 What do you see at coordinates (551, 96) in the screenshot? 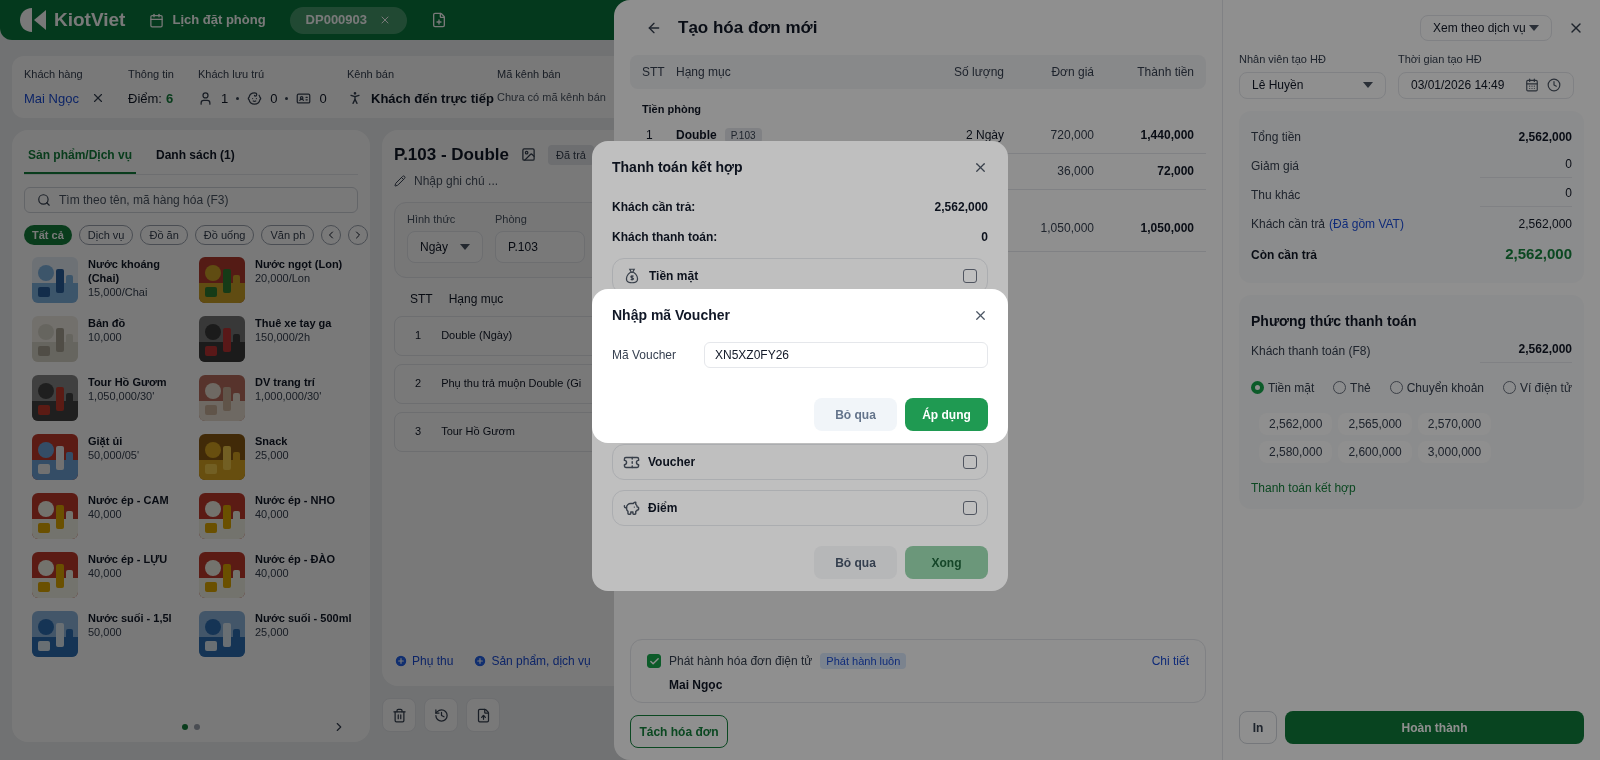
I see `channel-code-field: Chưa có mã kênh bán` at bounding box center [551, 96].